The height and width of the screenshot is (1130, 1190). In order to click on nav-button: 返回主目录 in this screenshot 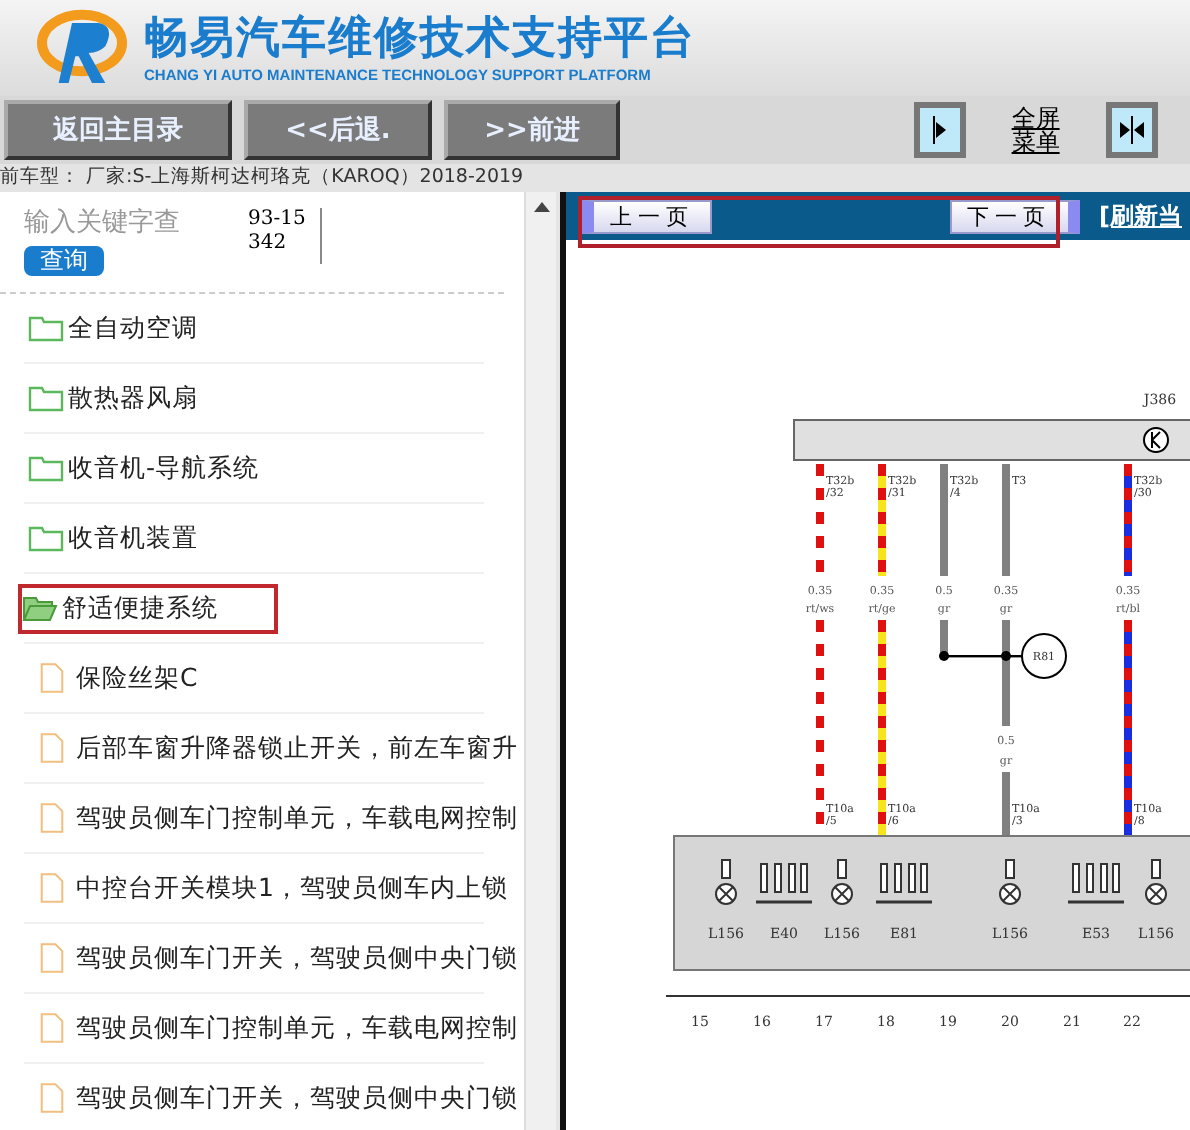, I will do `click(118, 130)`.